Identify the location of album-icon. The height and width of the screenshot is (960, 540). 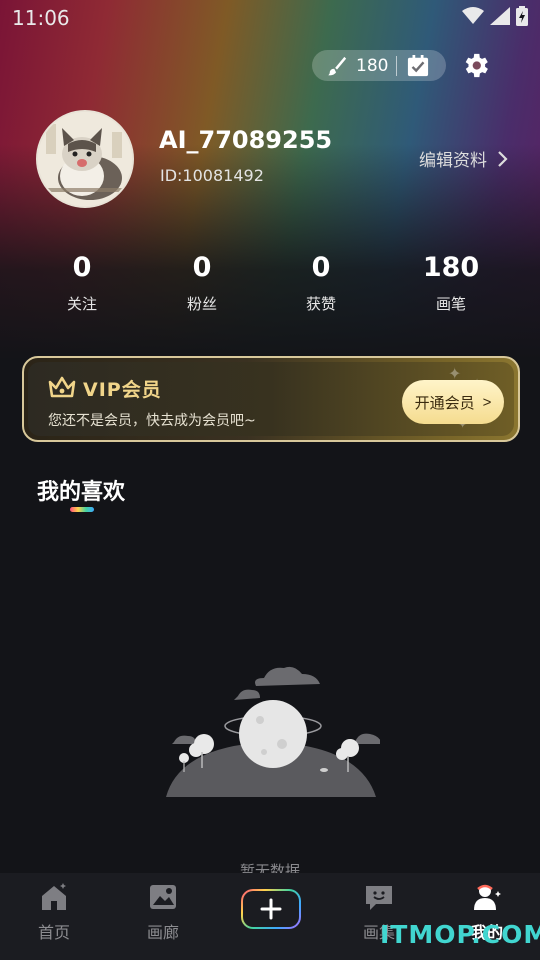
(379, 898).